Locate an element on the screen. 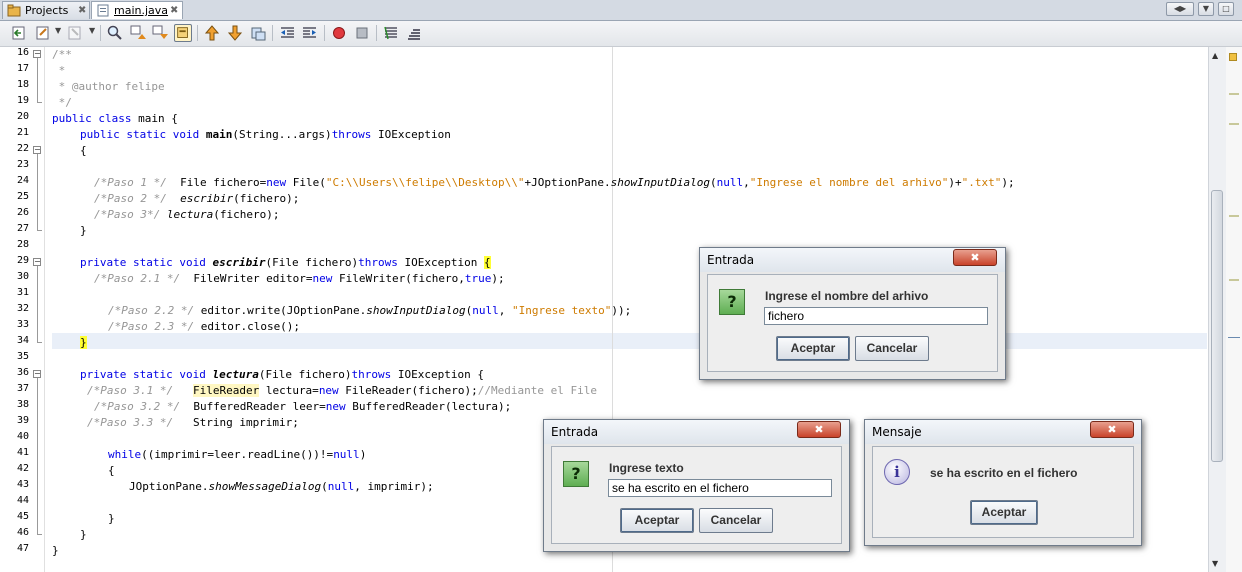 The height and width of the screenshot is (572, 1242). comment: /*Paso 3*/ is located at coordinates (127, 214).